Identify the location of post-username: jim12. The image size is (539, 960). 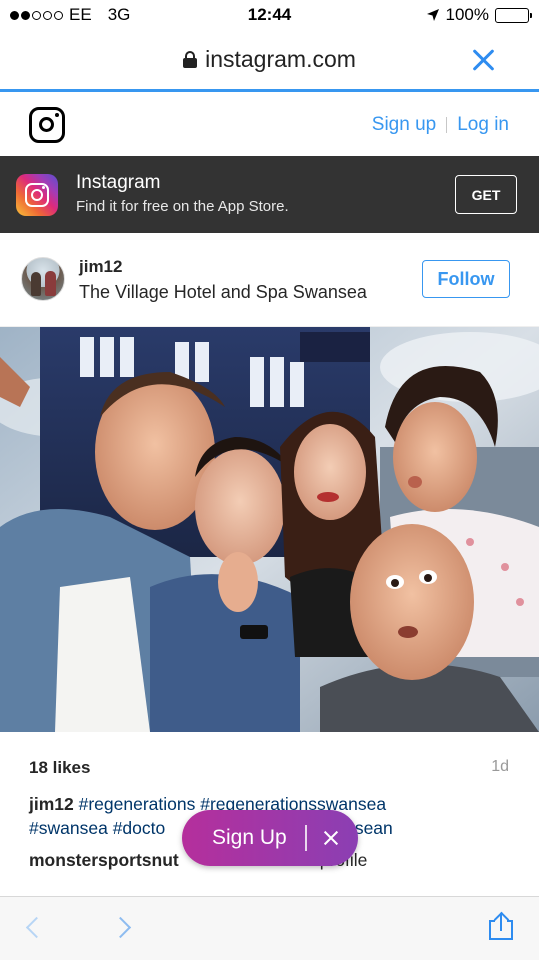
(100, 267).